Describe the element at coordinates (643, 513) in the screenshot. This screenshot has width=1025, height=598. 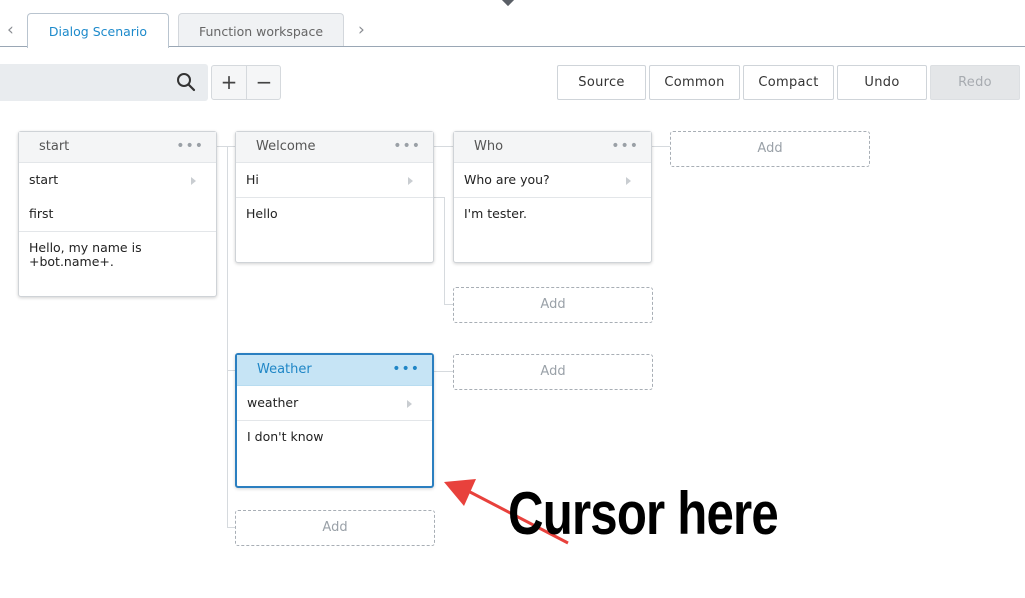
I see `annotation-label: Cursor here` at that location.